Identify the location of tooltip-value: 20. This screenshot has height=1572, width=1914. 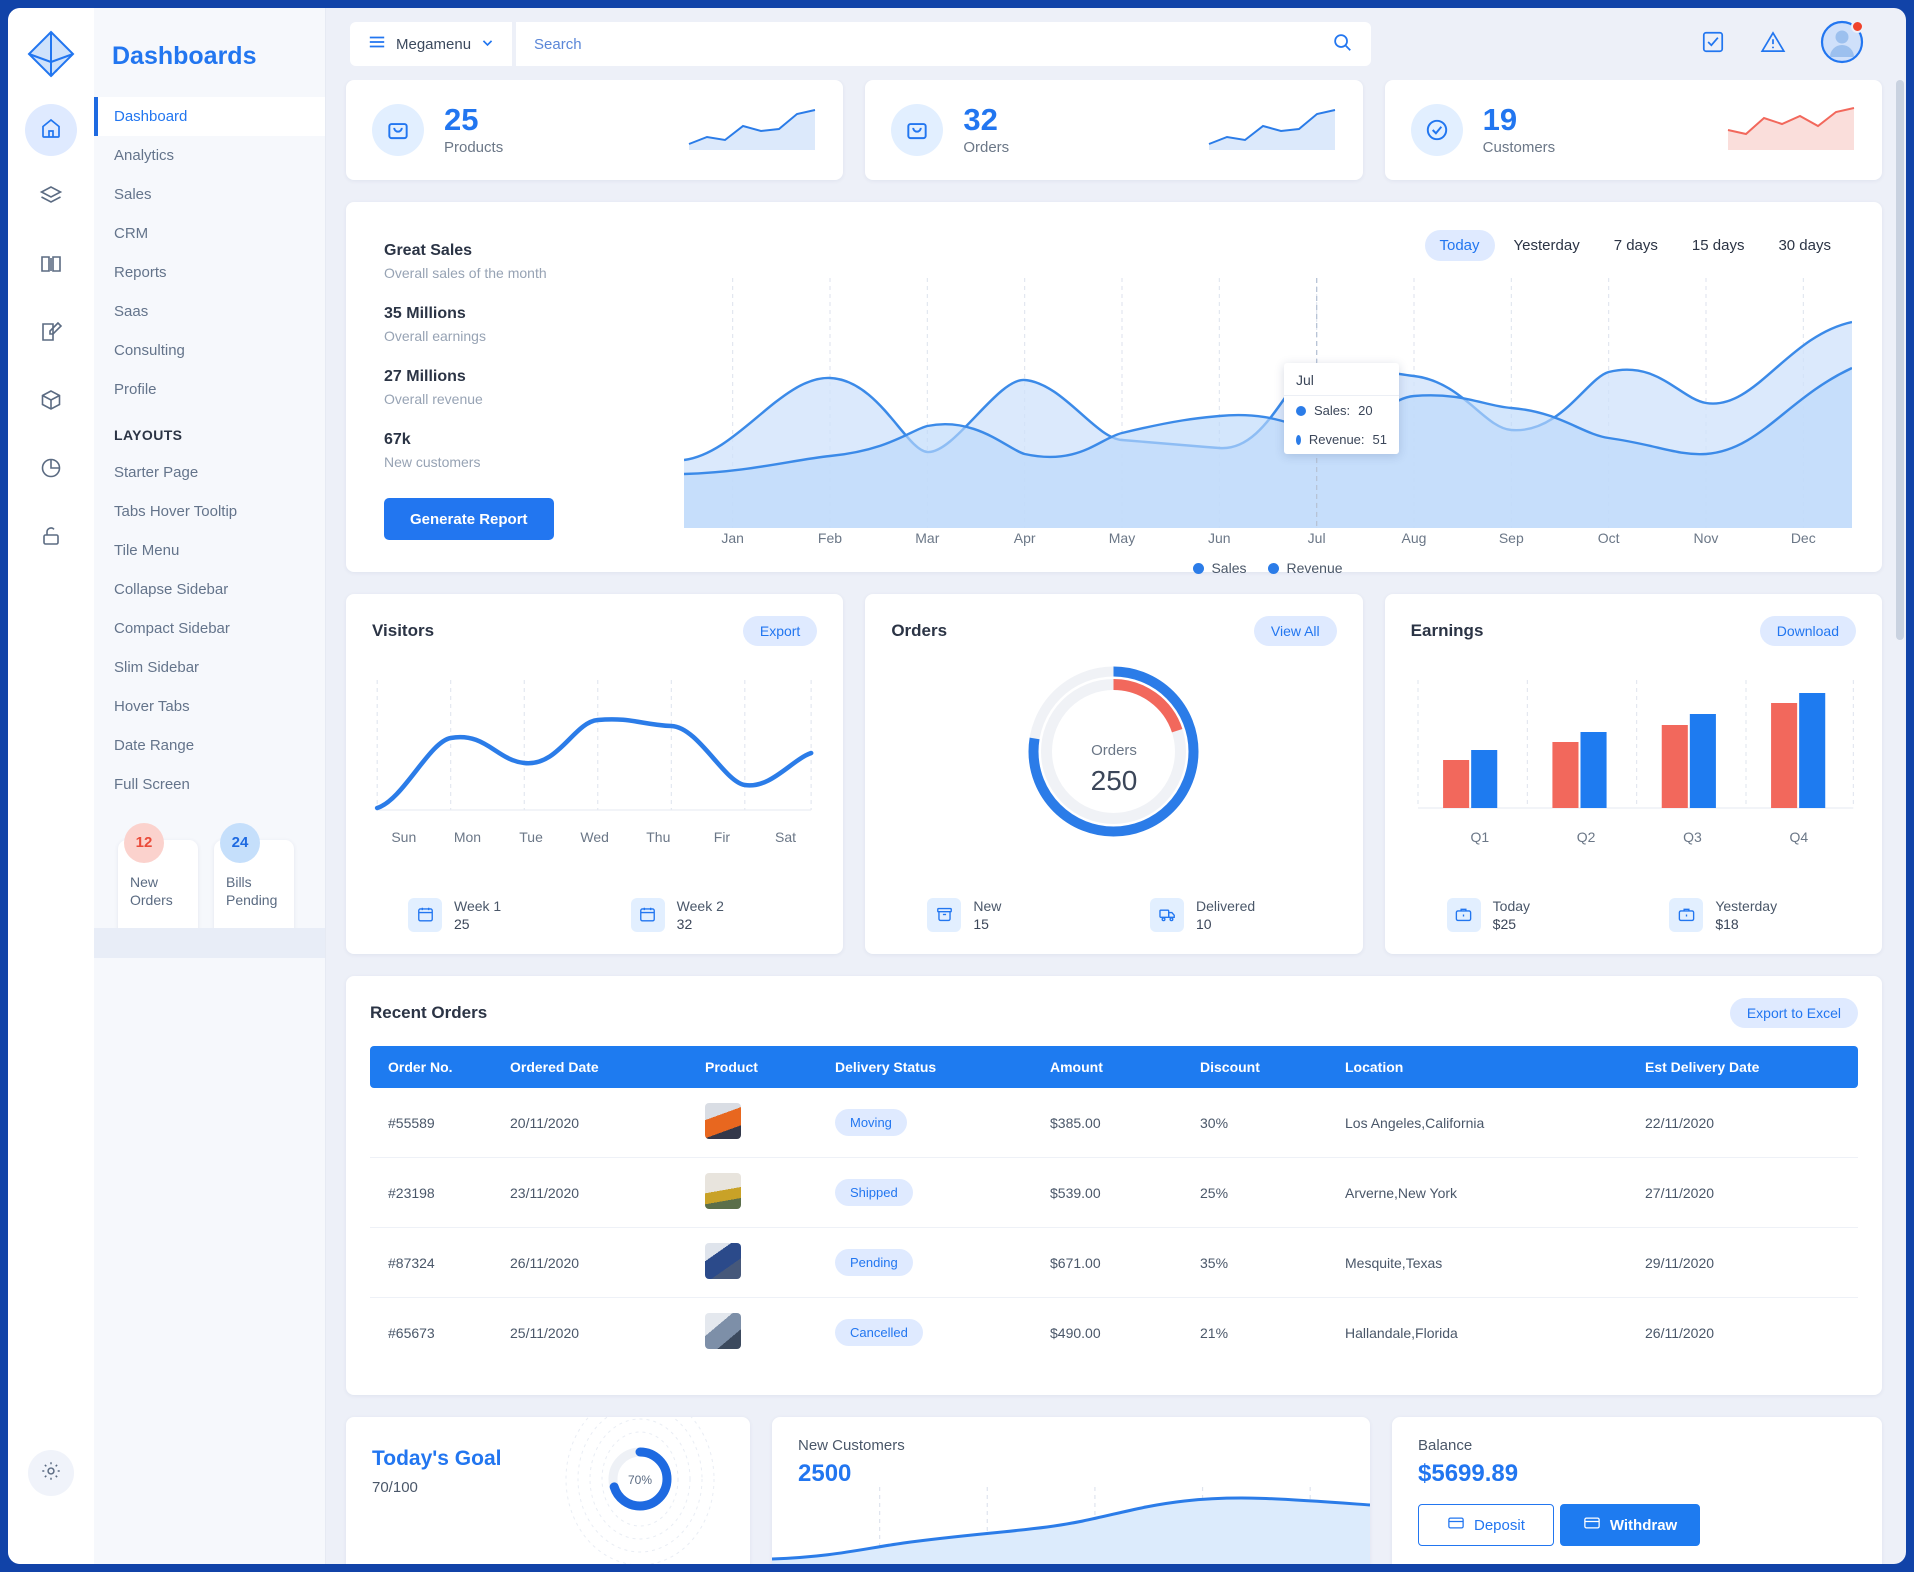
(1365, 410).